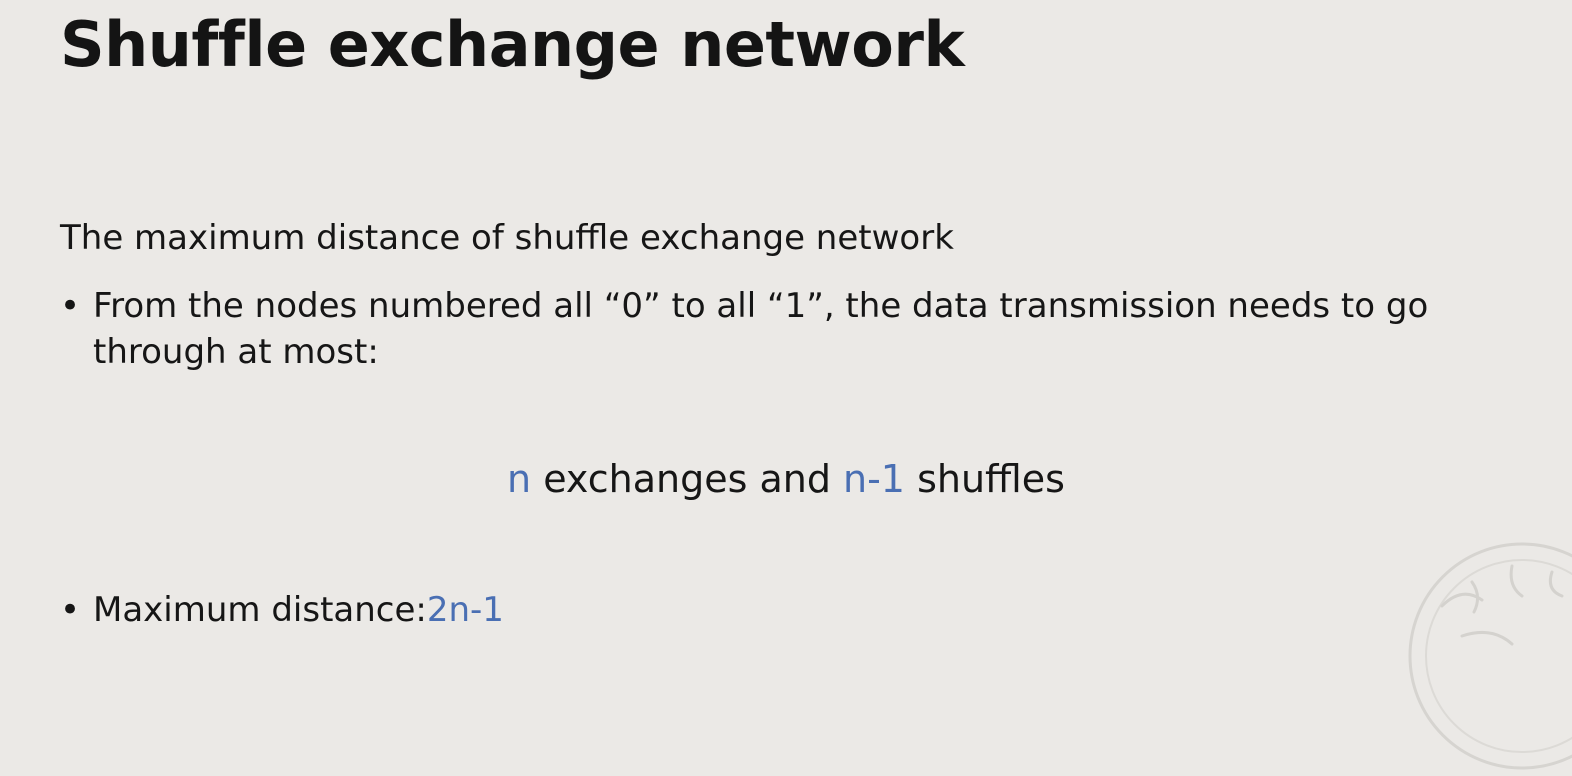 The width and height of the screenshot is (1572, 776). I want to click on bullet-label: Maximum distance:, so click(260, 610).